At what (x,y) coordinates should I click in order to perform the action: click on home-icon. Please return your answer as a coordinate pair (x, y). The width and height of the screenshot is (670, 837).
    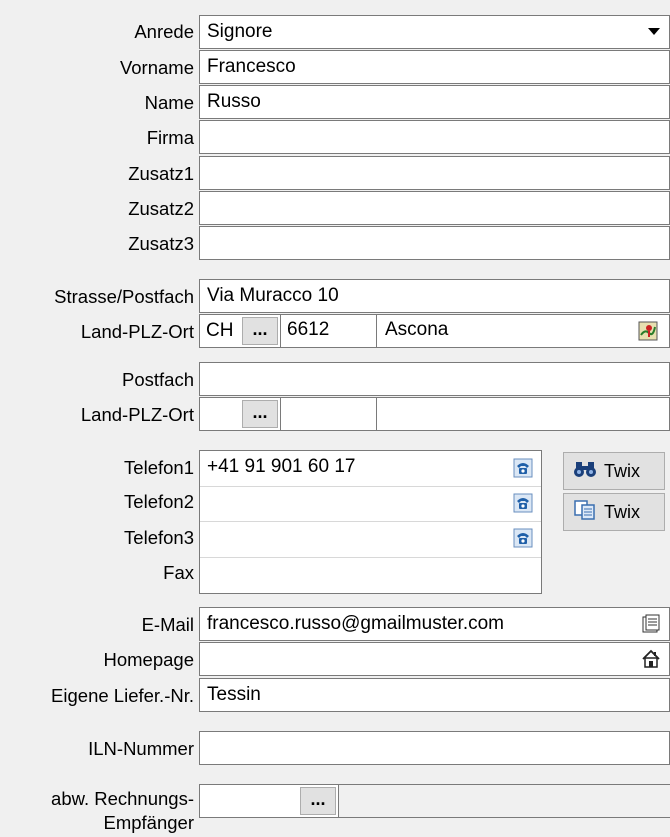
    Looking at the image, I should click on (651, 659).